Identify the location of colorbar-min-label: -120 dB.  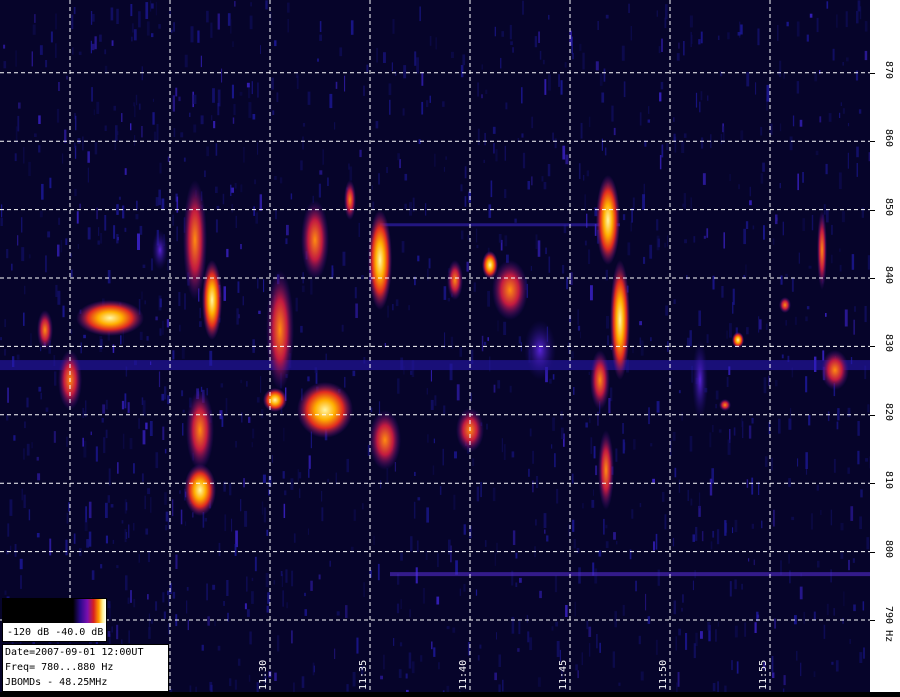
(28, 632).